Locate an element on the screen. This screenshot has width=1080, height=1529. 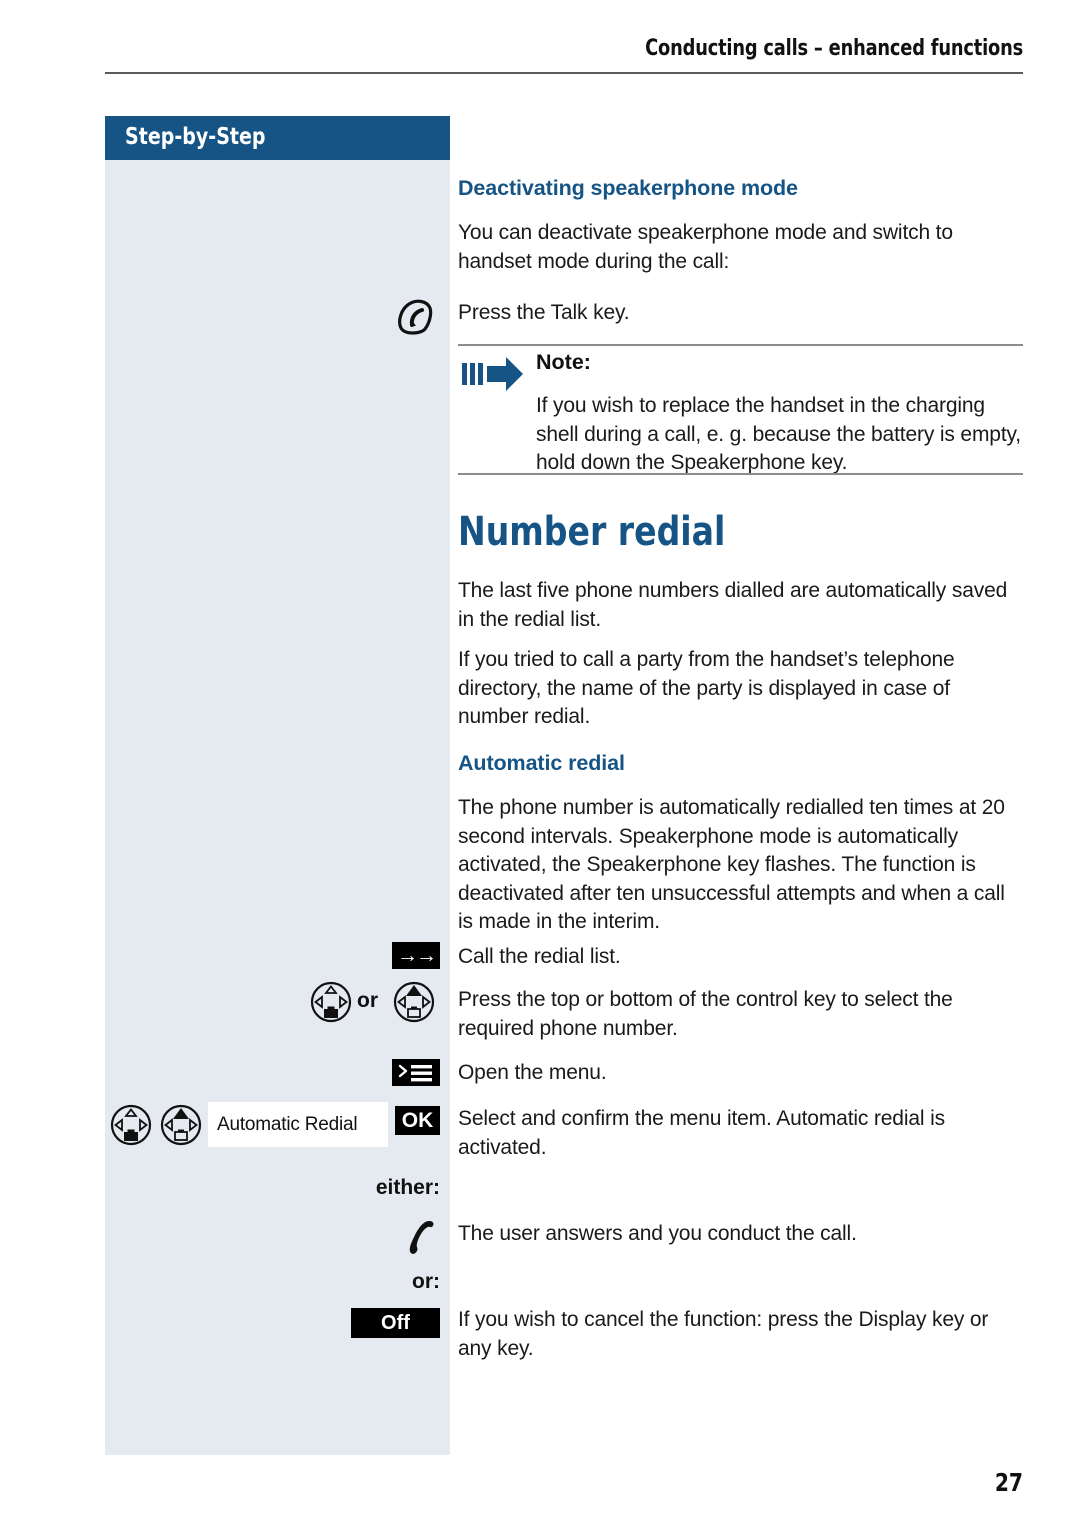
header-rule is located at coordinates (564, 73).